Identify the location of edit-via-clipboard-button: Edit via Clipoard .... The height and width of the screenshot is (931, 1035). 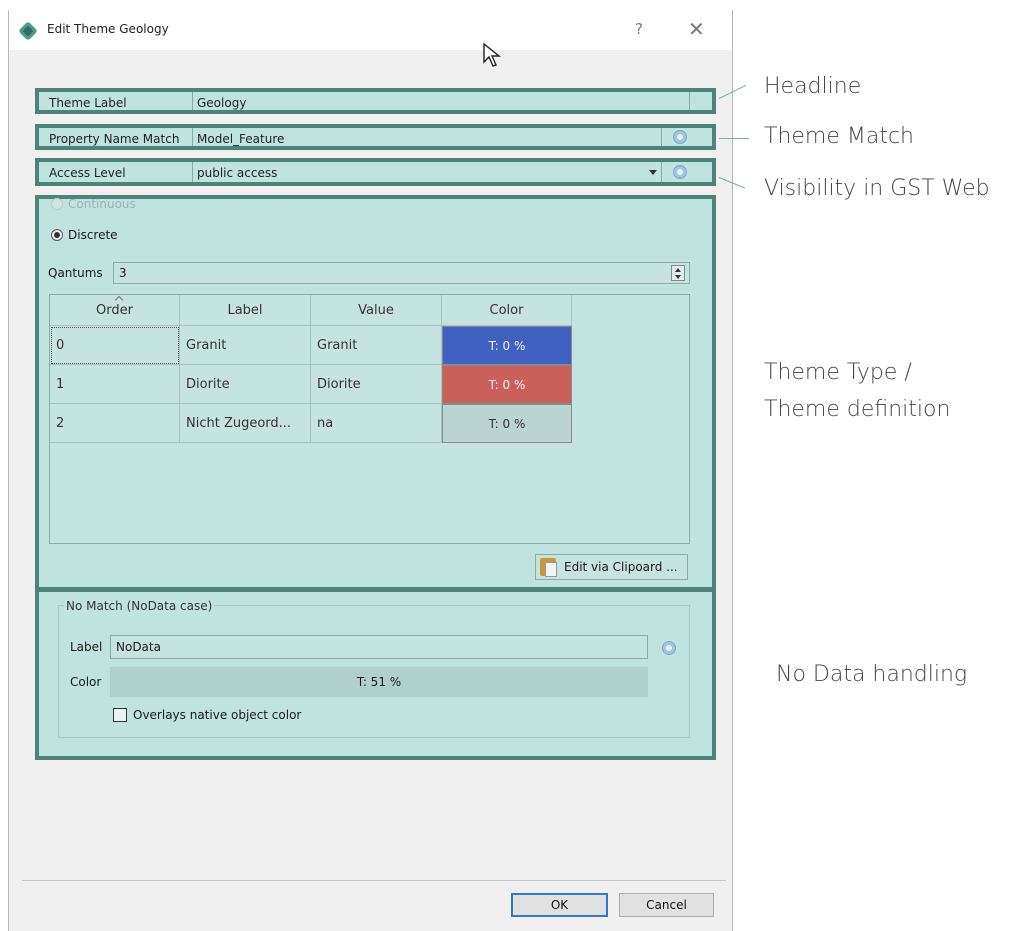
(611, 567).